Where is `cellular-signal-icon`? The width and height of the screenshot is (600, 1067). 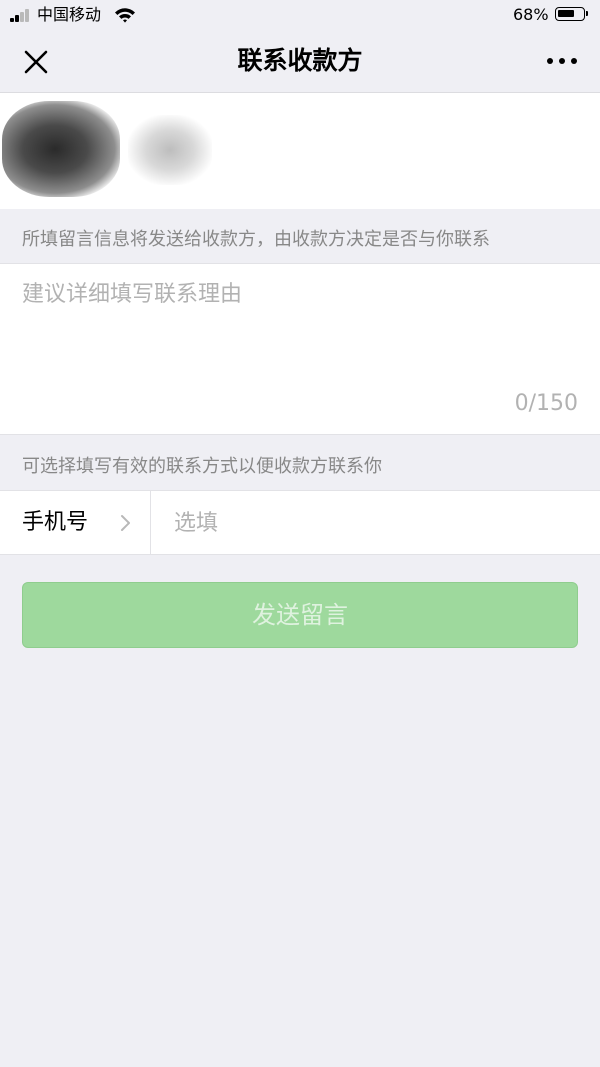 cellular-signal-icon is located at coordinates (21, 15).